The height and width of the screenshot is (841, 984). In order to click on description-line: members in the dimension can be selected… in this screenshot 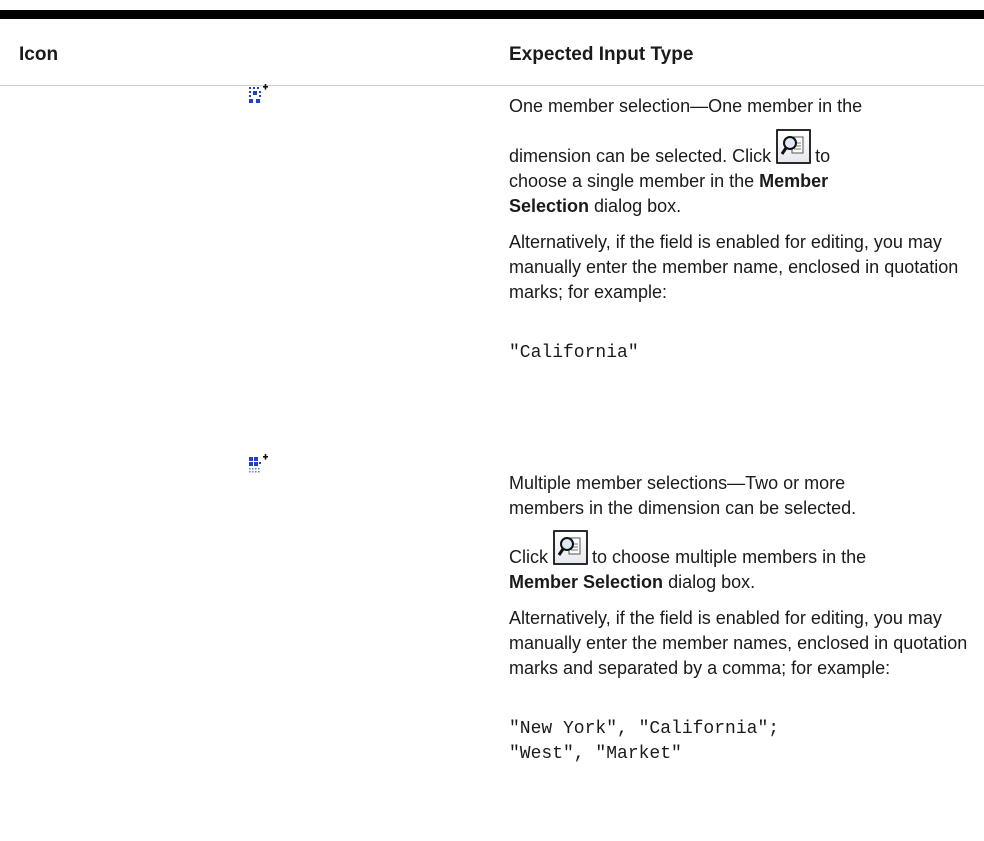, I will do `click(683, 508)`.